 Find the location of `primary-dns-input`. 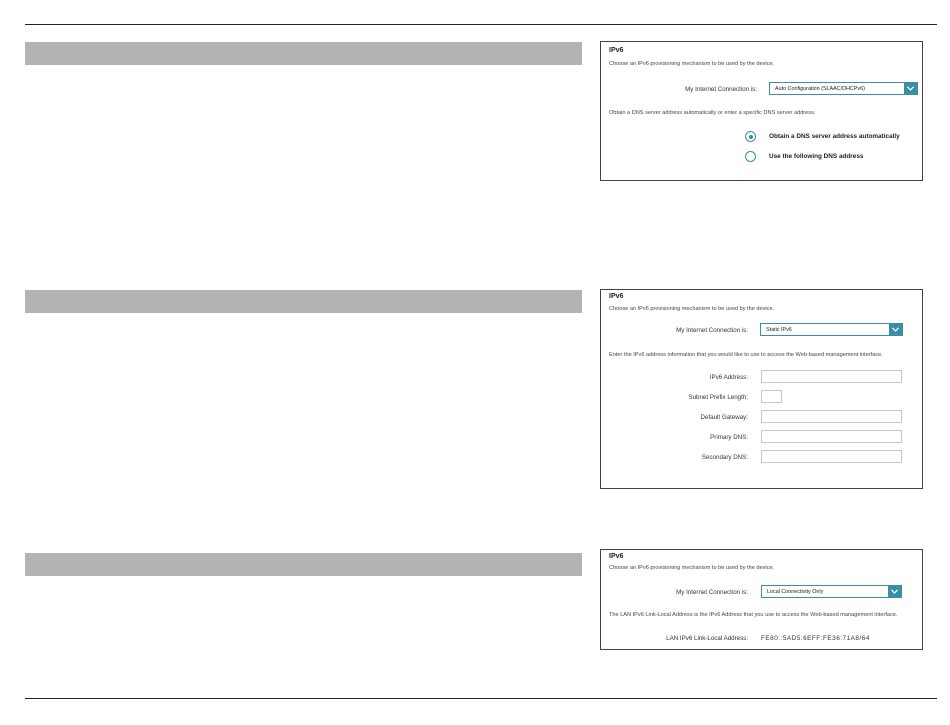

primary-dns-input is located at coordinates (831, 436).